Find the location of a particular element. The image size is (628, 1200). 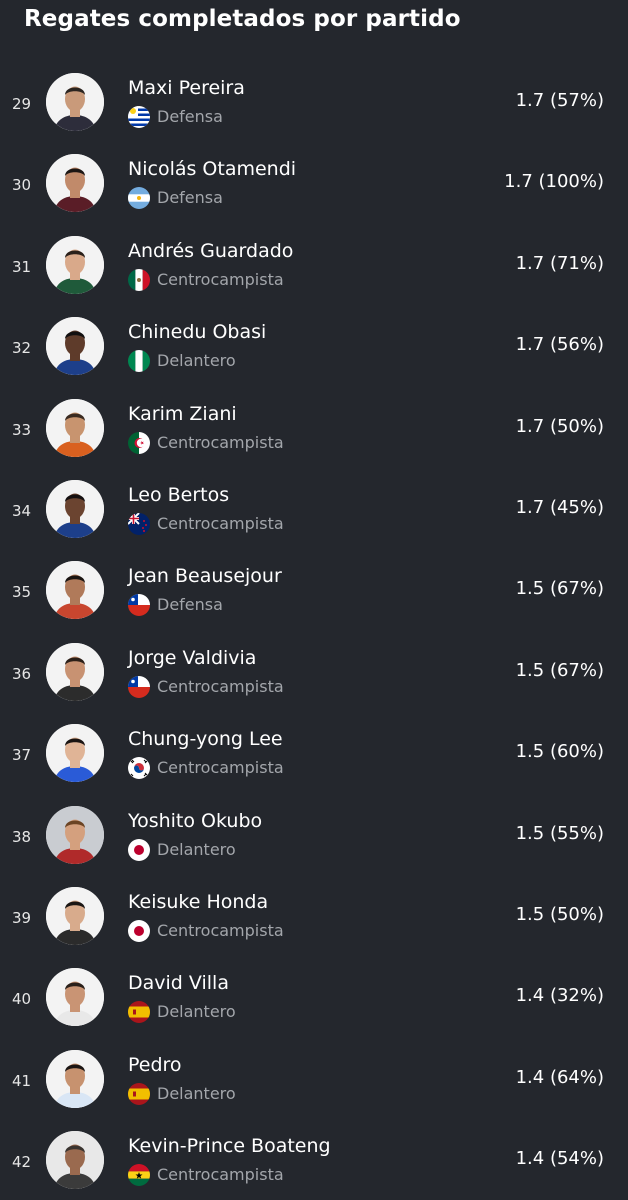

player-name: Maxi Pereira is located at coordinates (186, 88).